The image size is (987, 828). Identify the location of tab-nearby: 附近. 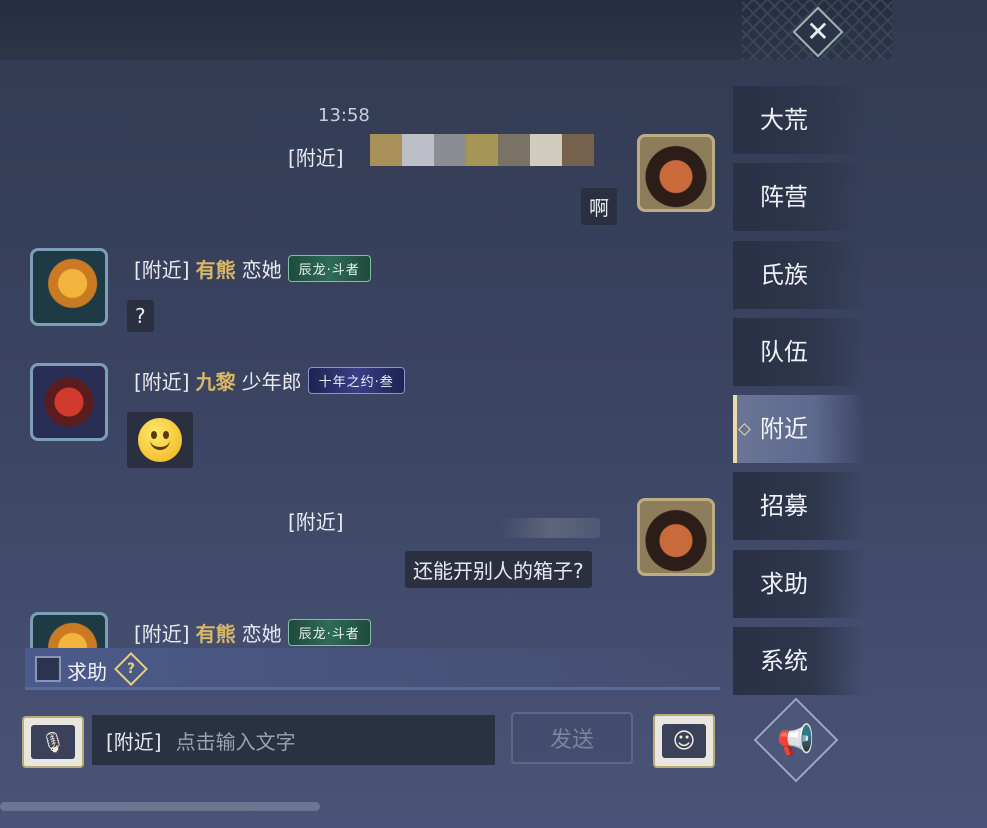
(799, 429).